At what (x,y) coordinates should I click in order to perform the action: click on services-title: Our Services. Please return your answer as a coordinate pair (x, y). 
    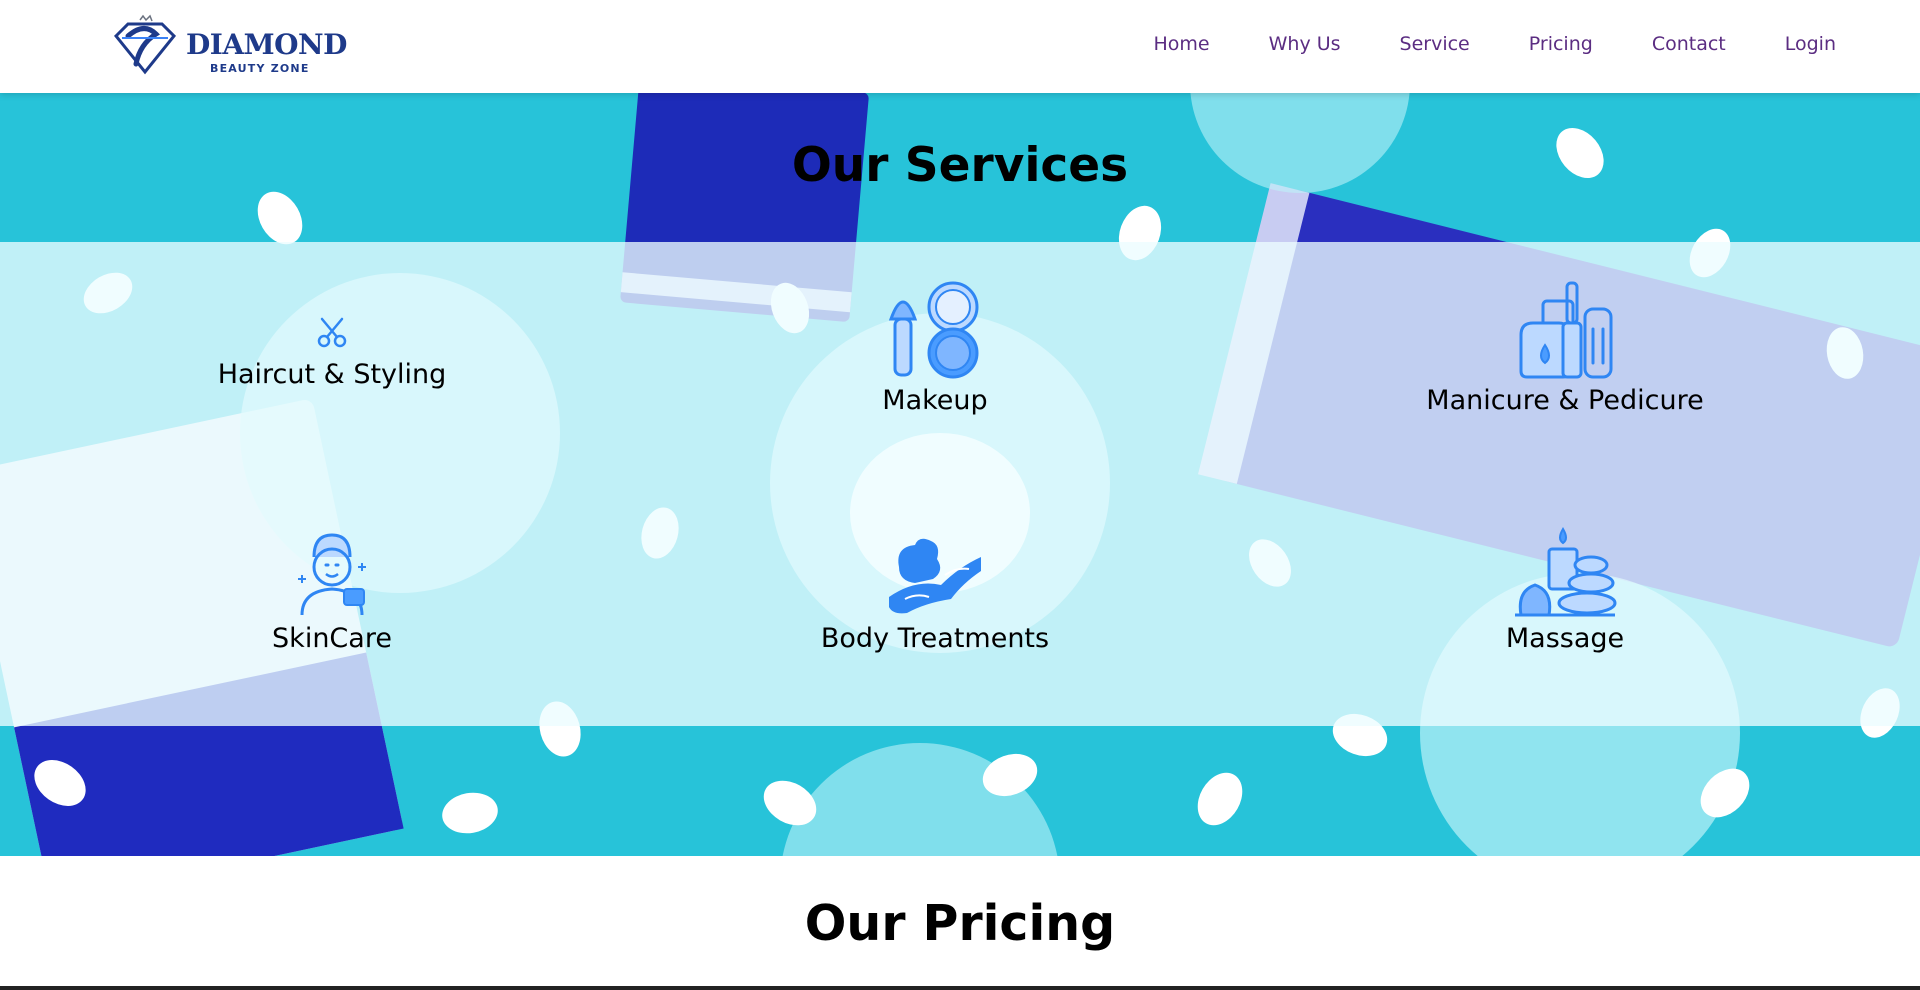
    Looking at the image, I should click on (960, 165).